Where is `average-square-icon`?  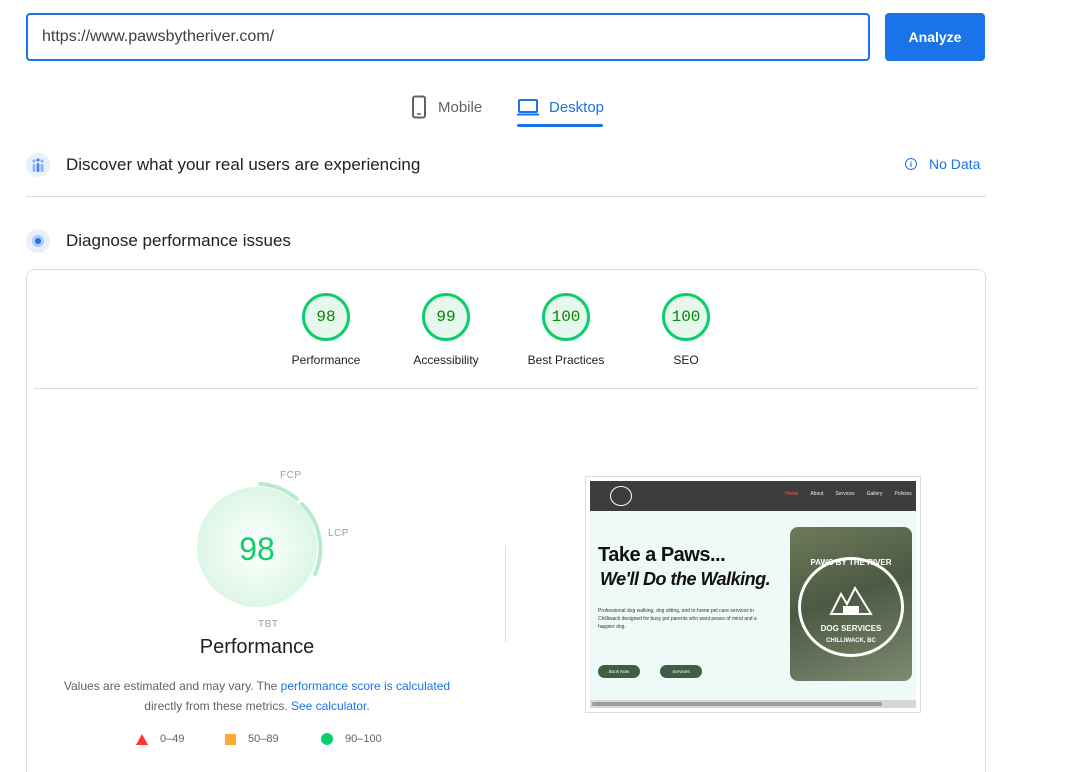 average-square-icon is located at coordinates (230, 739).